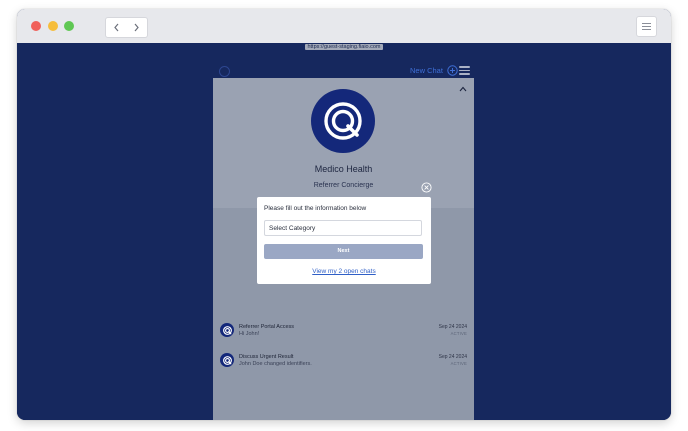 The image size is (688, 431). I want to click on browser-titlebar, so click(344, 26).